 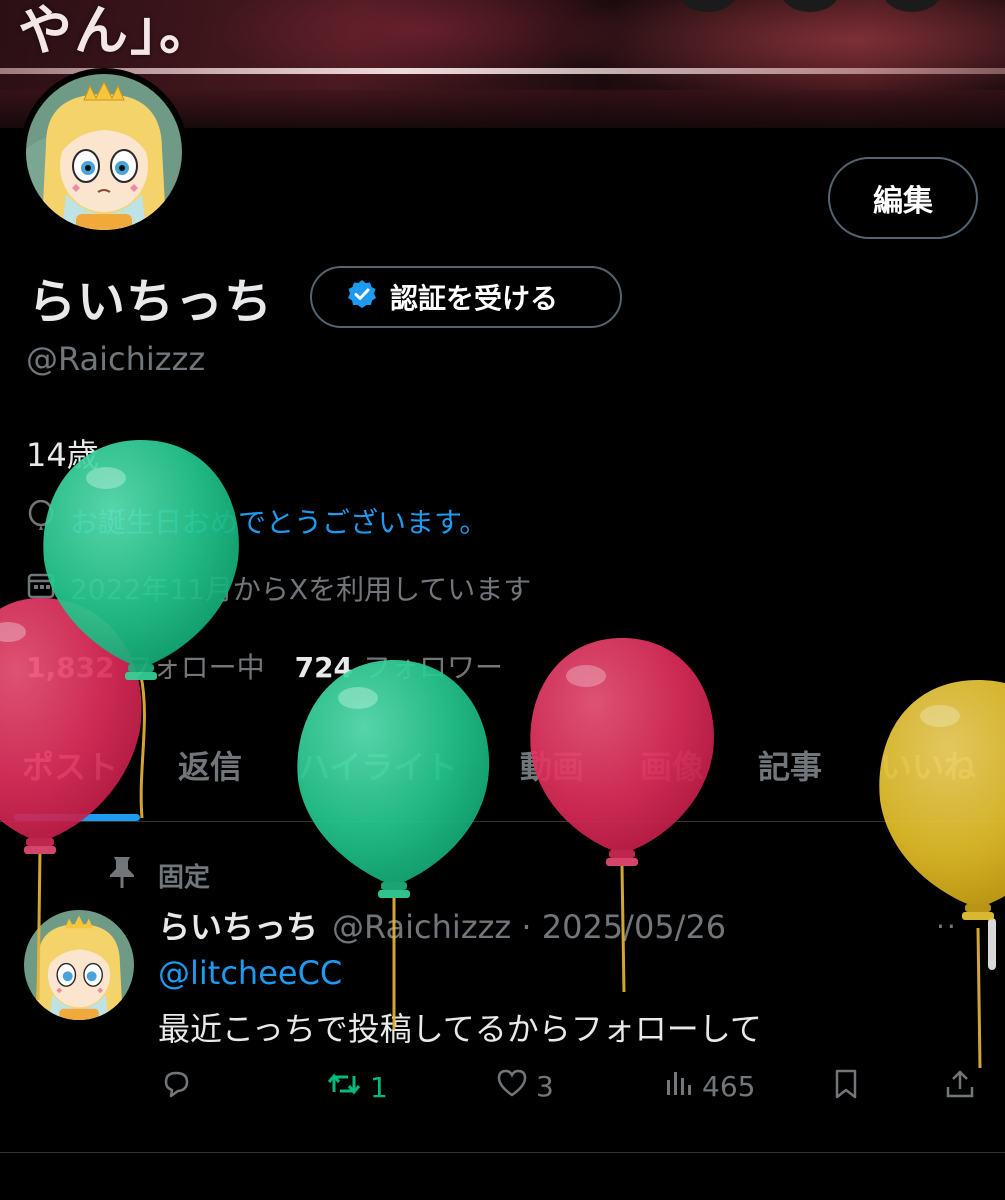 I want to click on tab-likes: いいね, so click(x=928, y=765).